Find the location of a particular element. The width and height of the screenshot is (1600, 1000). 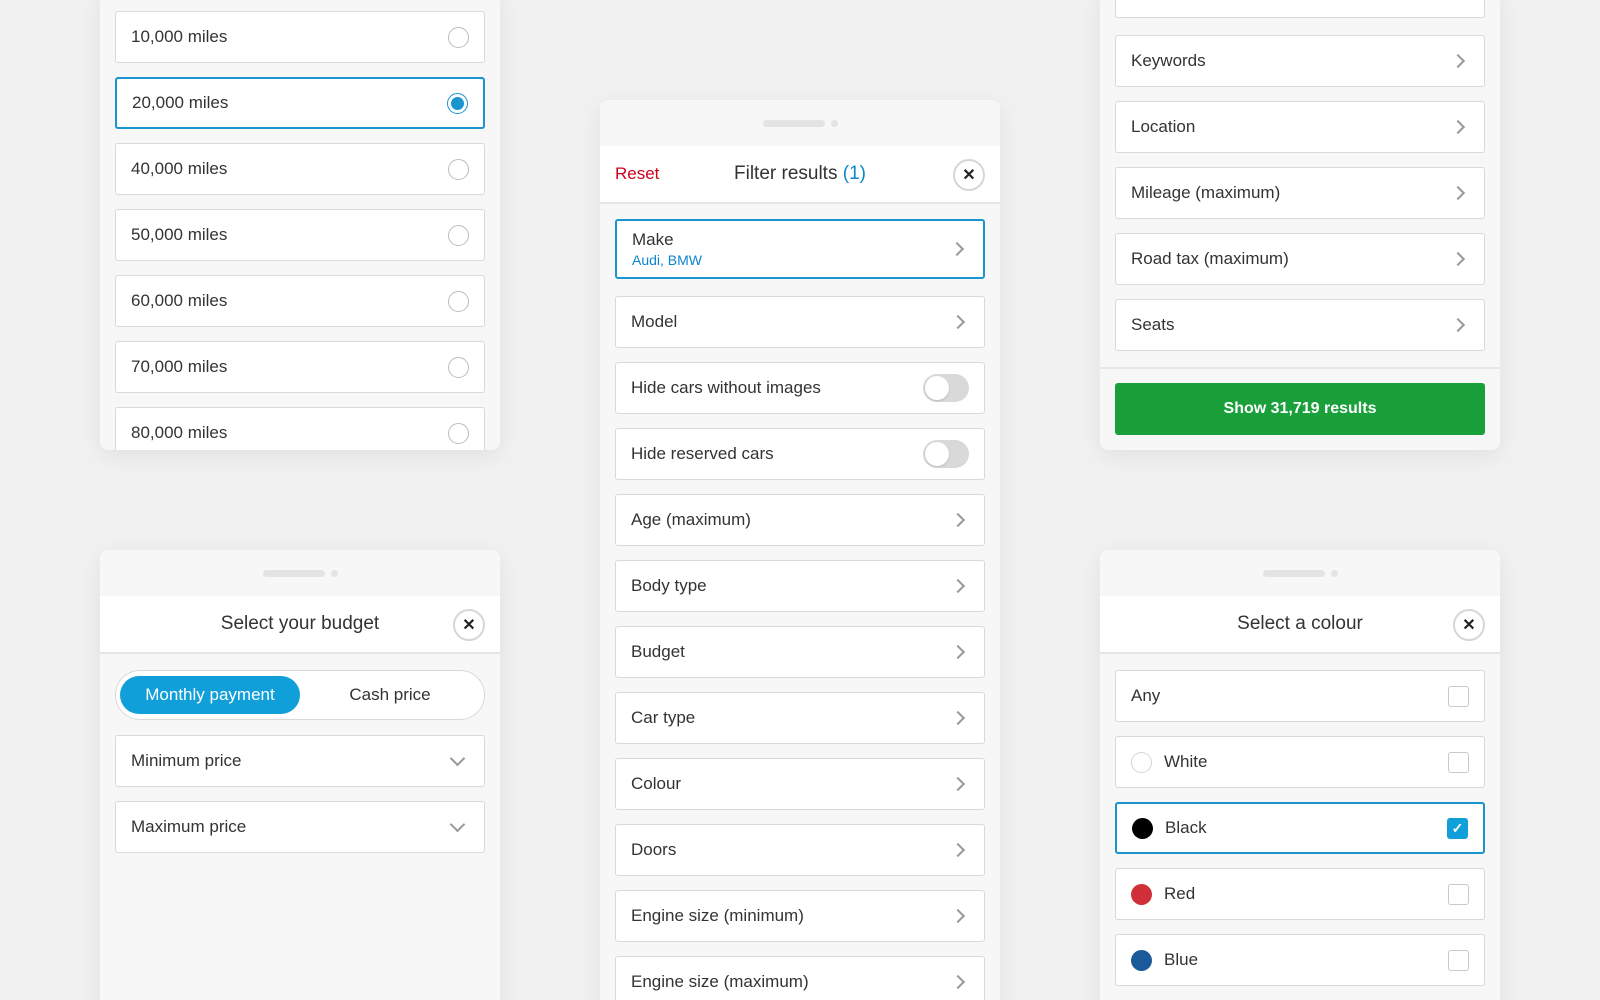

filter-item-engine-min: Engine size (minimum) is located at coordinates (800, 916).